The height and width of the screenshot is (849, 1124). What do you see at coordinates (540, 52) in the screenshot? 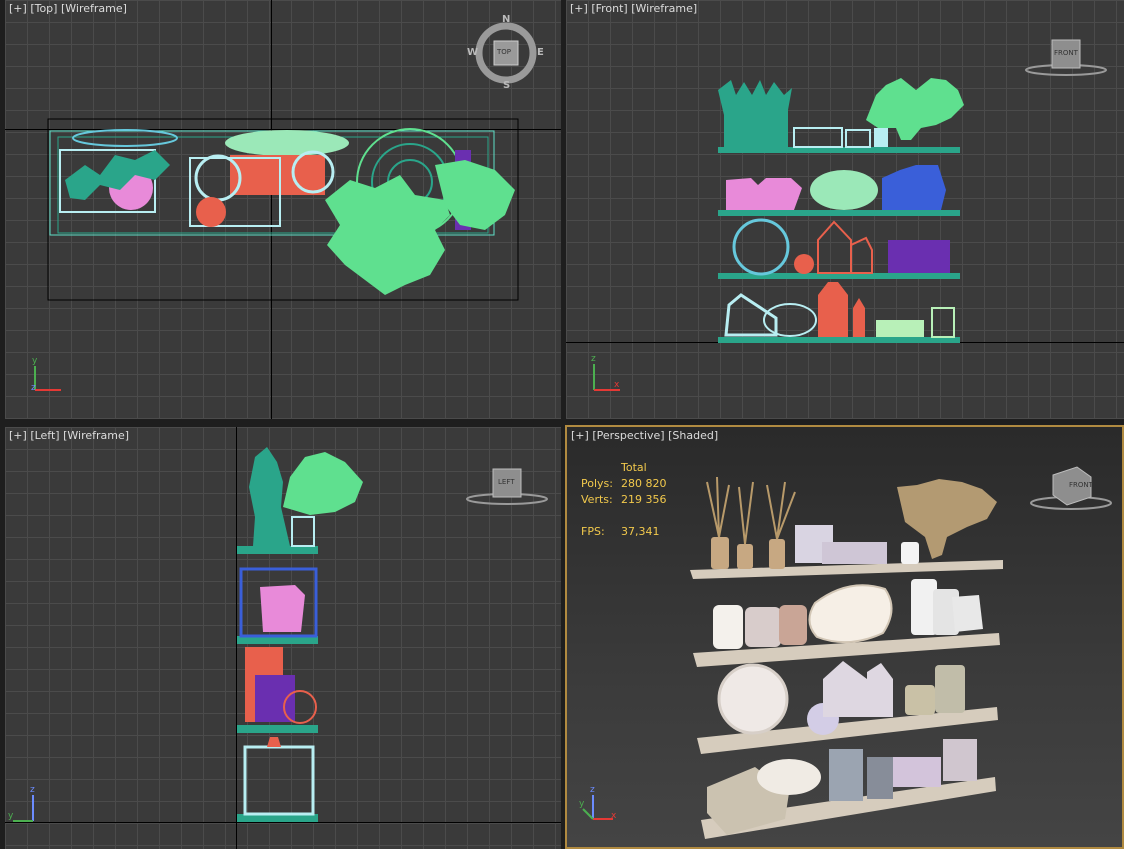
I see `compass-east: E` at bounding box center [540, 52].